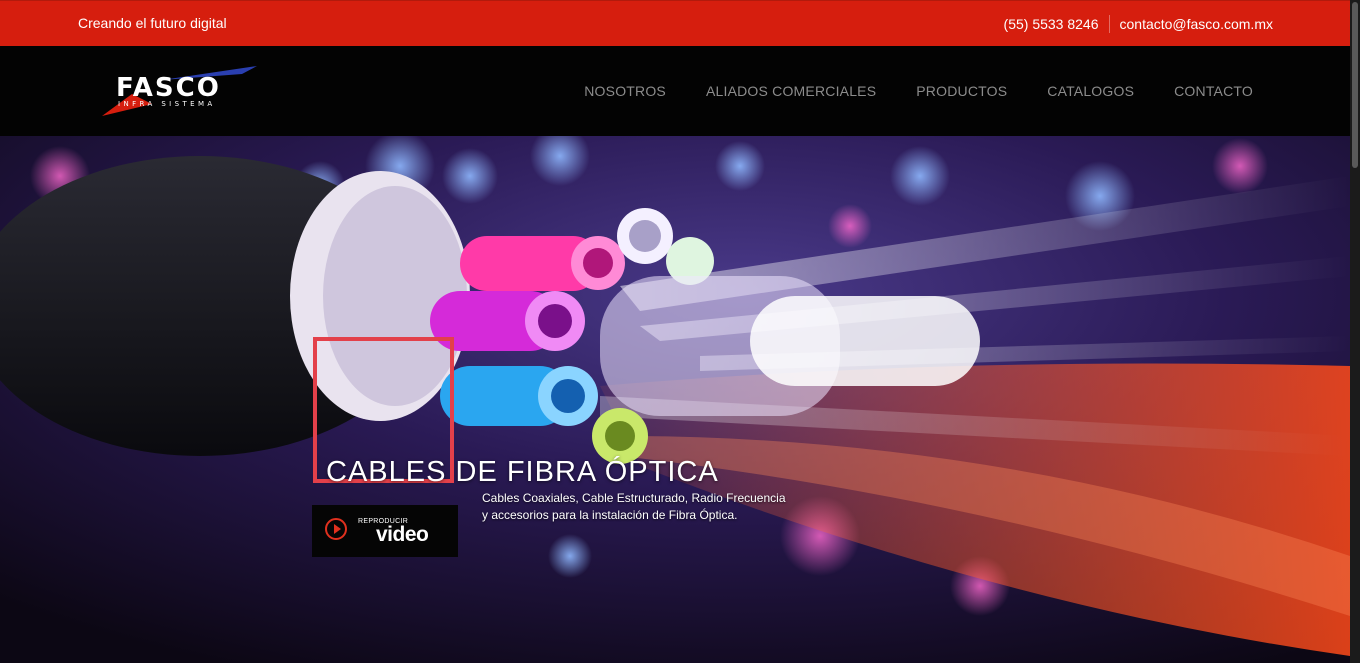 The image size is (1360, 663). Describe the element at coordinates (336, 529) in the screenshot. I see `play-icon` at that location.